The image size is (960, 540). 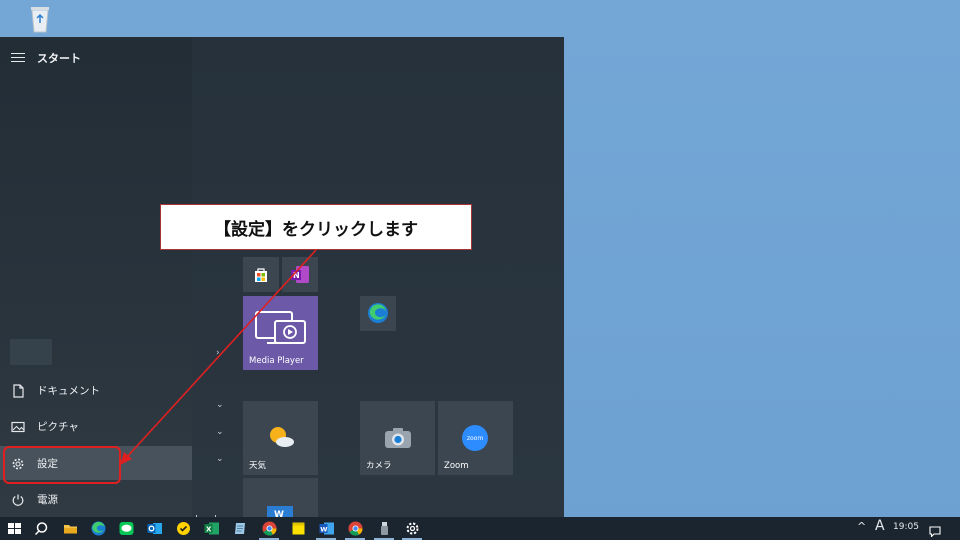 What do you see at coordinates (412, 528) in the screenshot?
I see `settings-icon` at bounding box center [412, 528].